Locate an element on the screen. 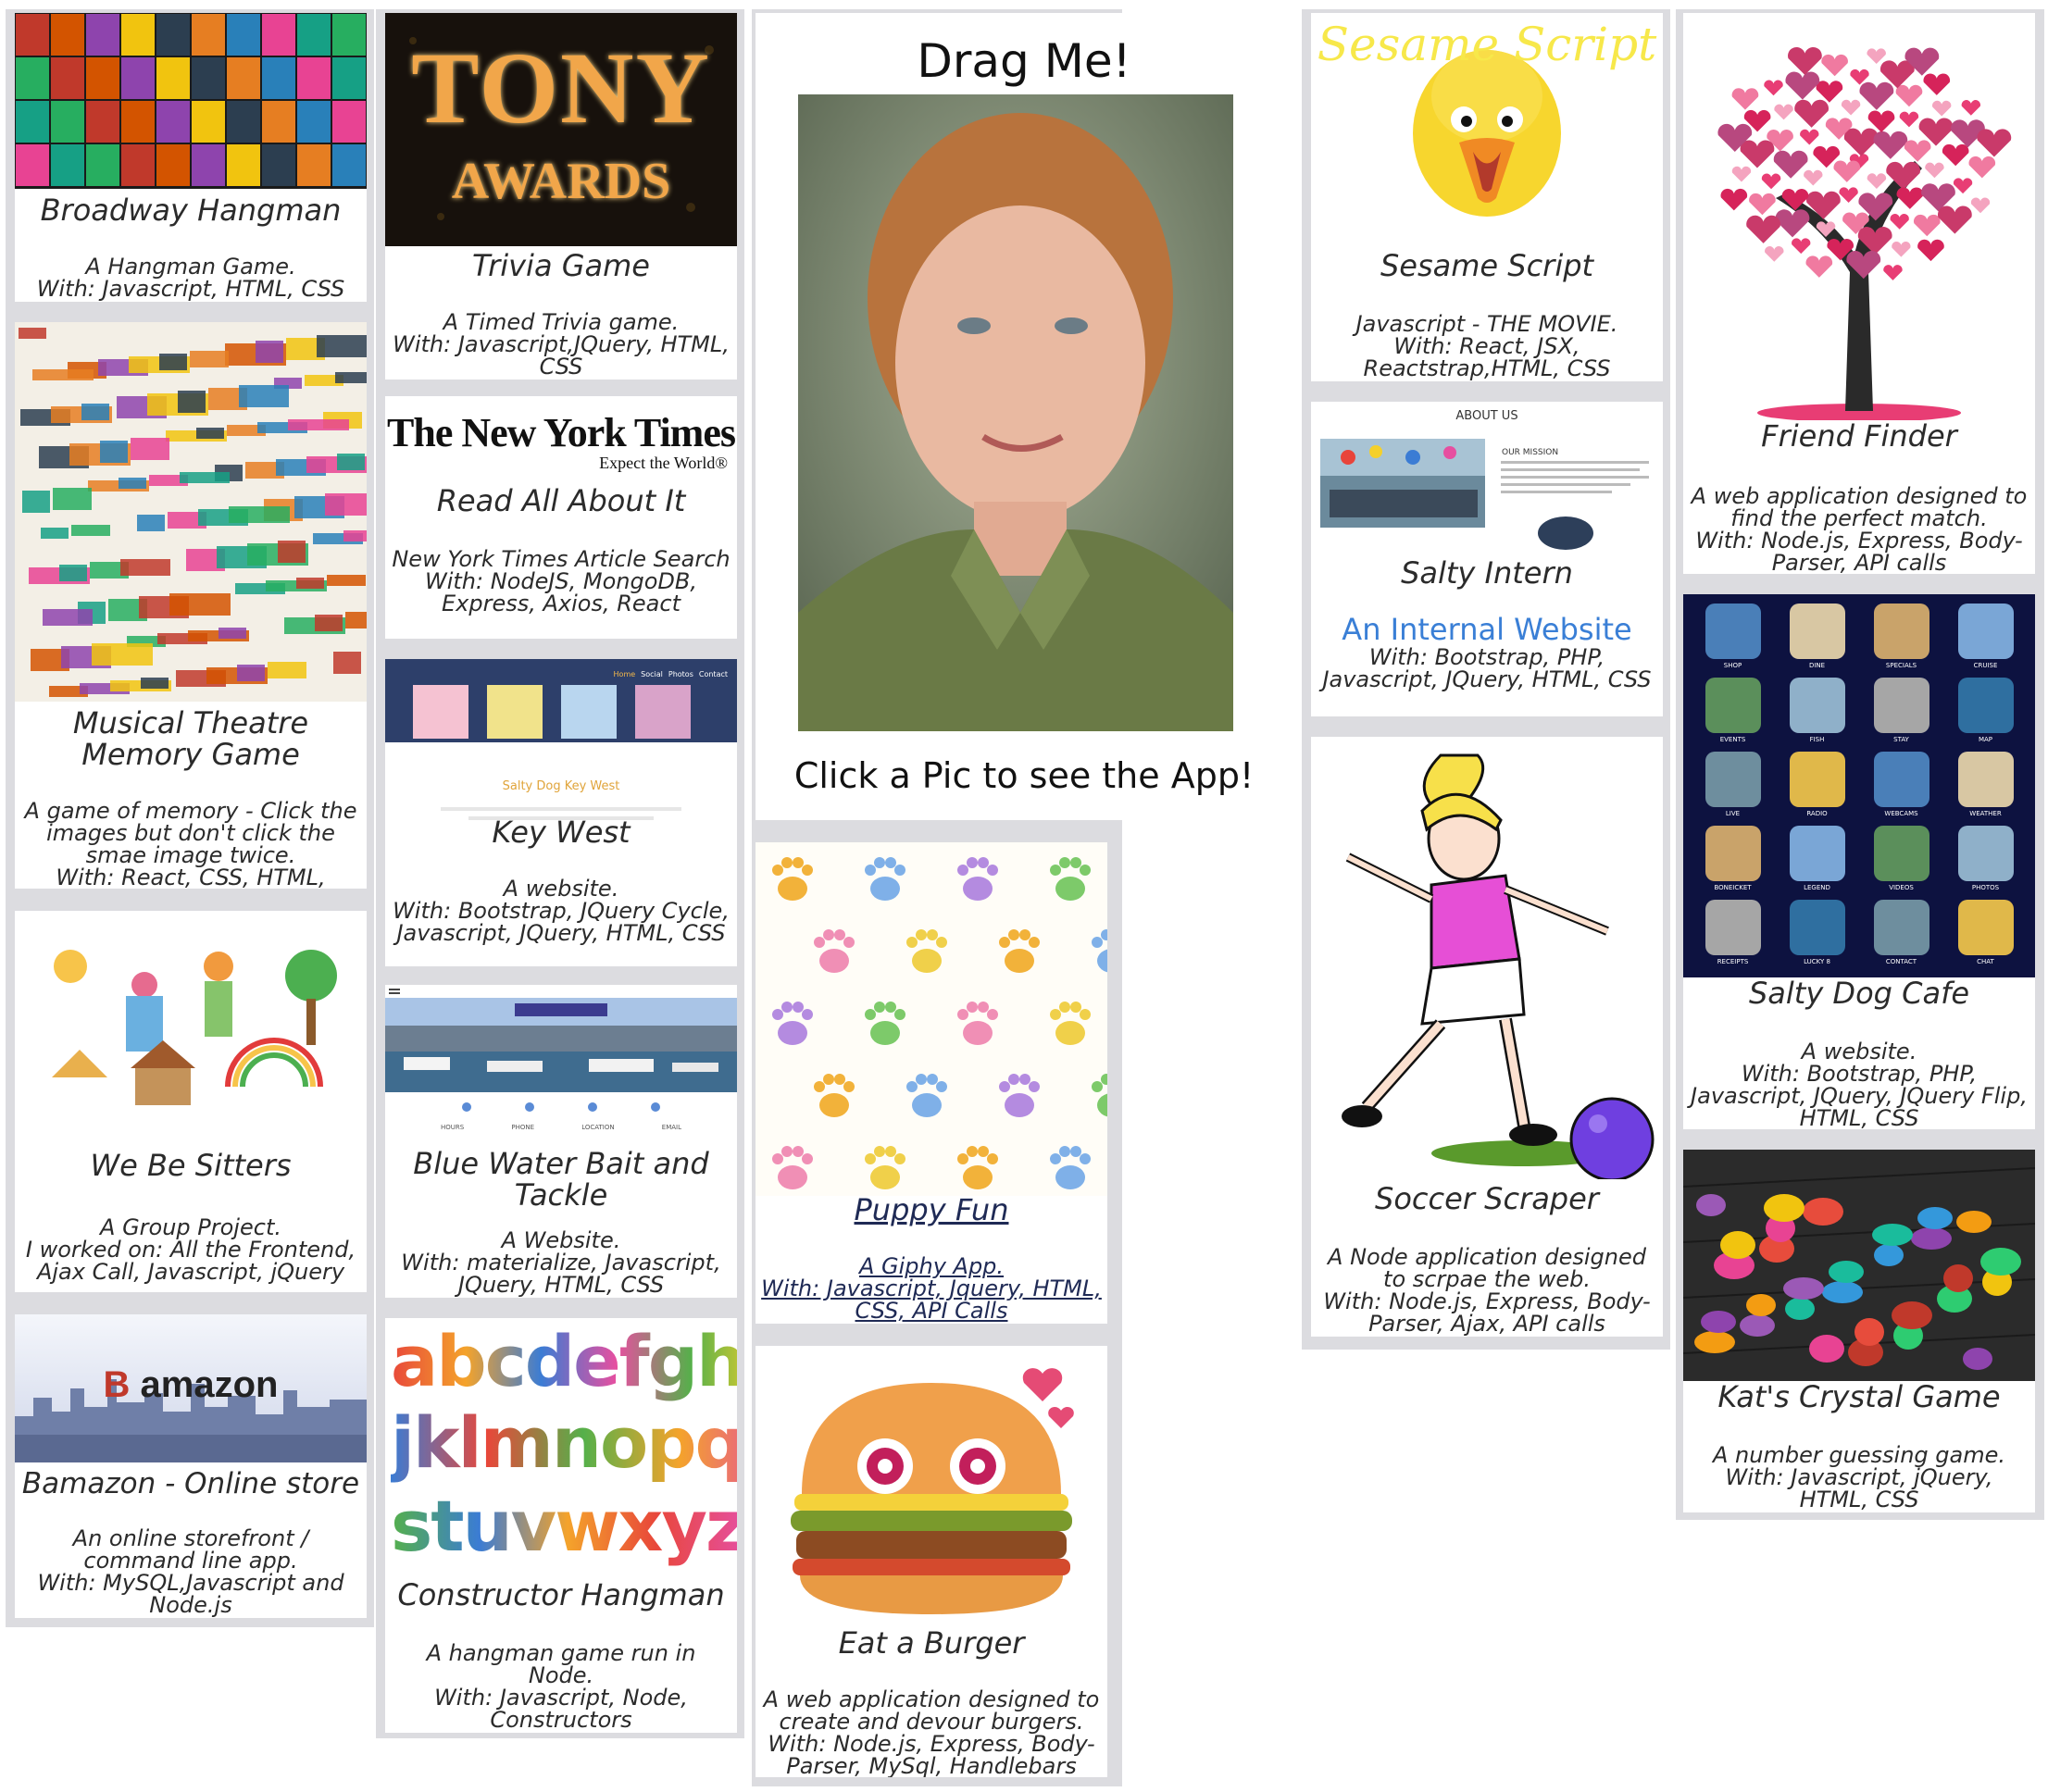  cafe-tile: FISH is located at coordinates (1817, 711).